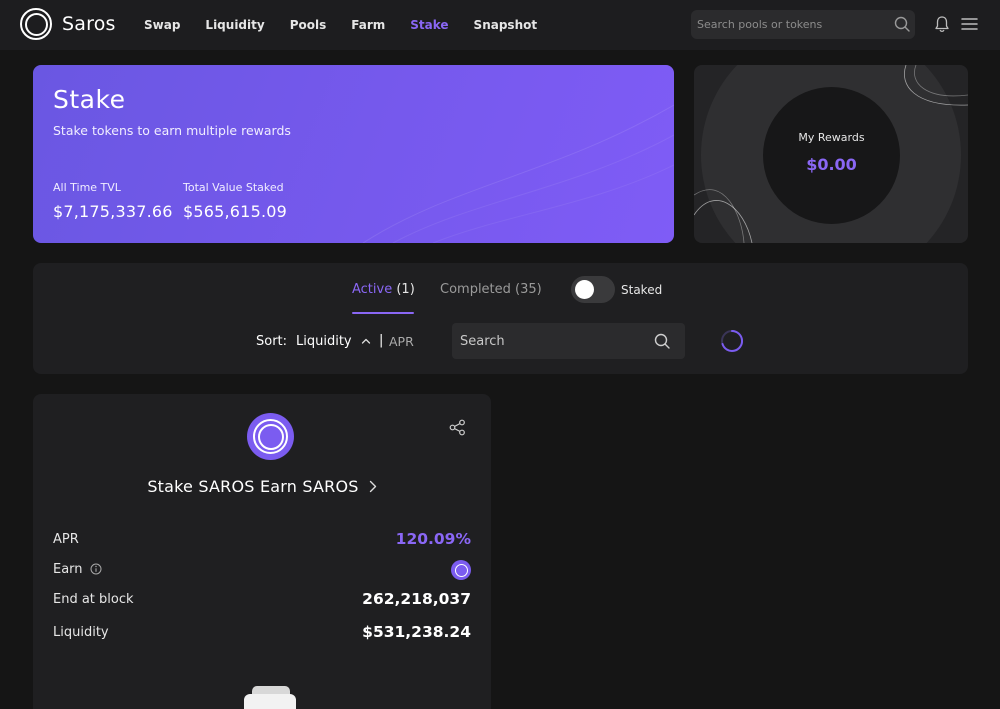  Describe the element at coordinates (308, 25) in the screenshot. I see `nav-link-pools: Pools` at that location.